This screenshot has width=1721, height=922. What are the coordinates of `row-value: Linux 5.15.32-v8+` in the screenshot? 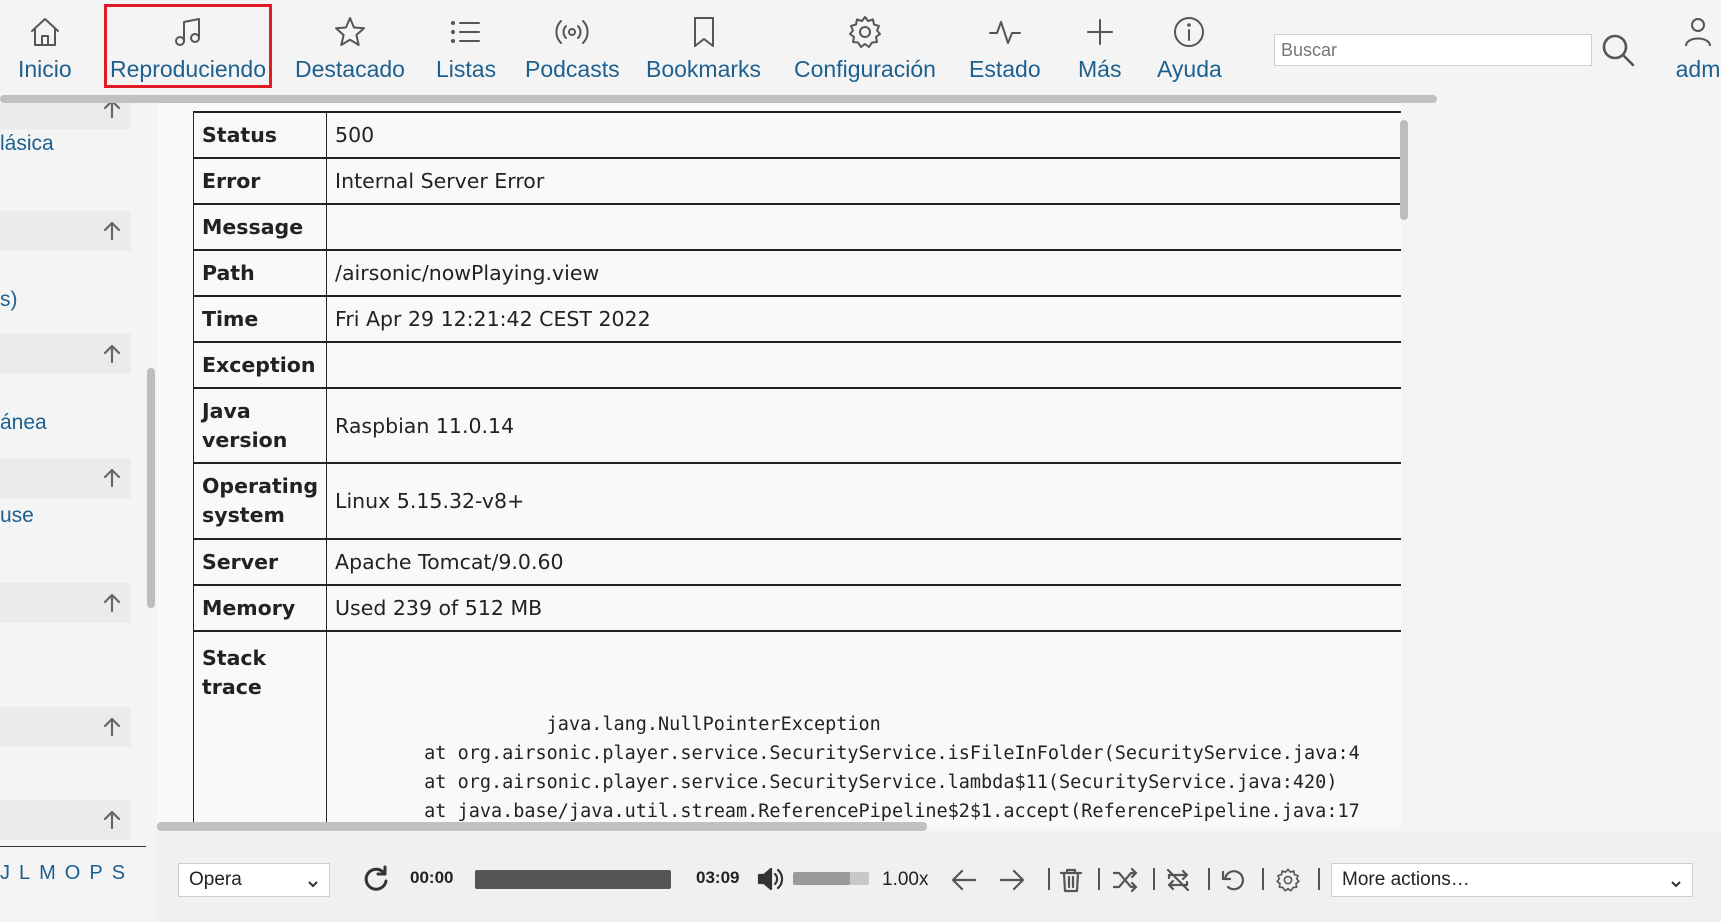 It's located at (863, 501).